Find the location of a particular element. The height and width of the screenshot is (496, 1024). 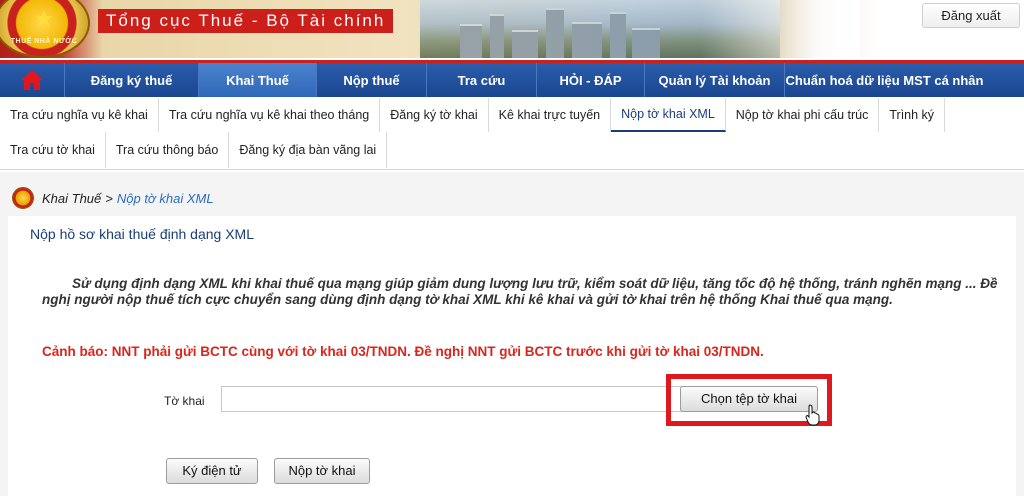

hand-cursor-icon is located at coordinates (812, 415).